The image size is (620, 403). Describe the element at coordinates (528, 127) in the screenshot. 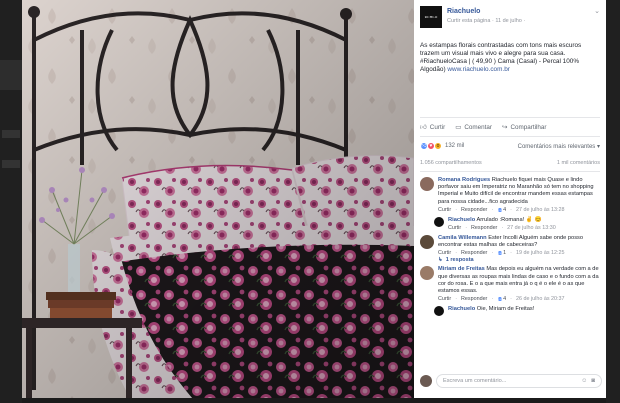

I see `share-label: Compartilhar` at that location.